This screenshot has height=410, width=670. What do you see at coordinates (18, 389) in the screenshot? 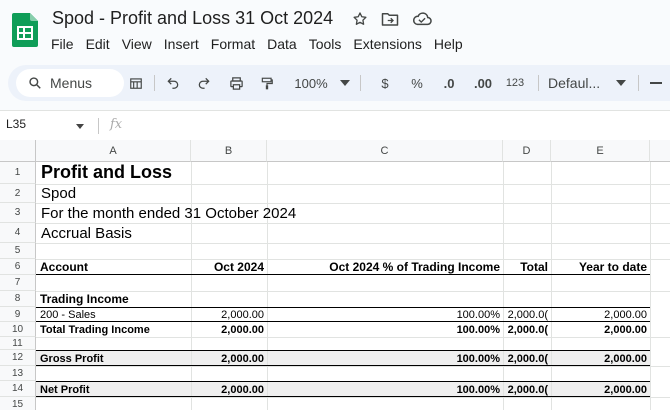
I see `row-header-14: 14` at bounding box center [18, 389].